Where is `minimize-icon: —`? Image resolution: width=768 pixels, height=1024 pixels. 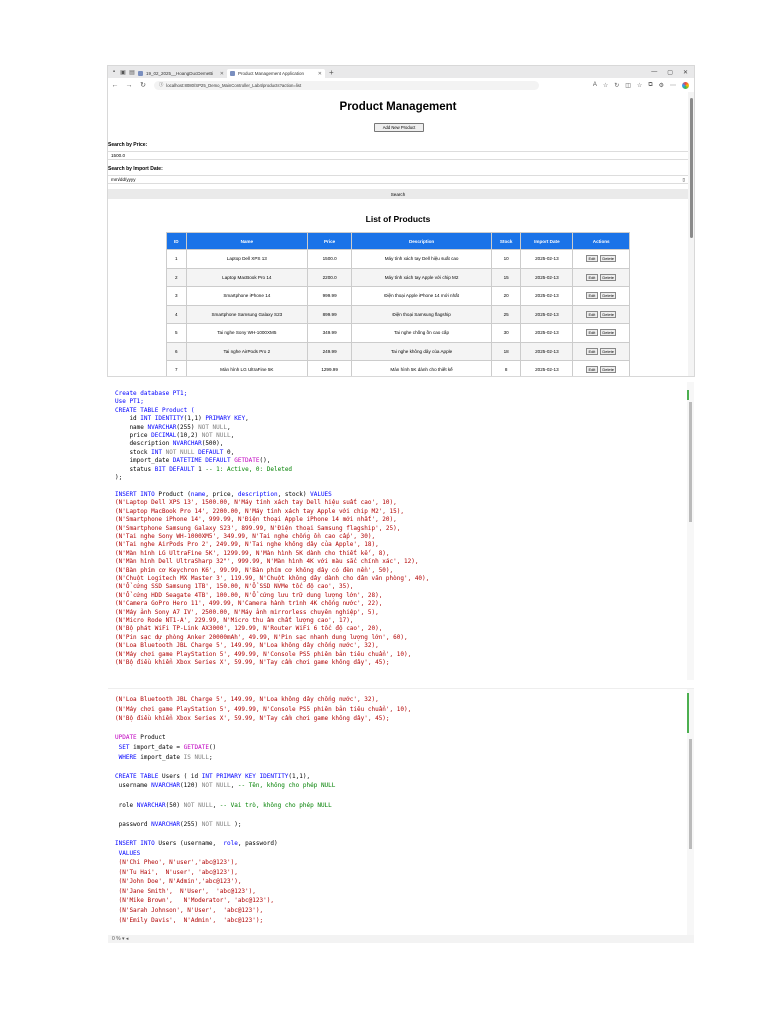 minimize-icon: — is located at coordinates (654, 72).